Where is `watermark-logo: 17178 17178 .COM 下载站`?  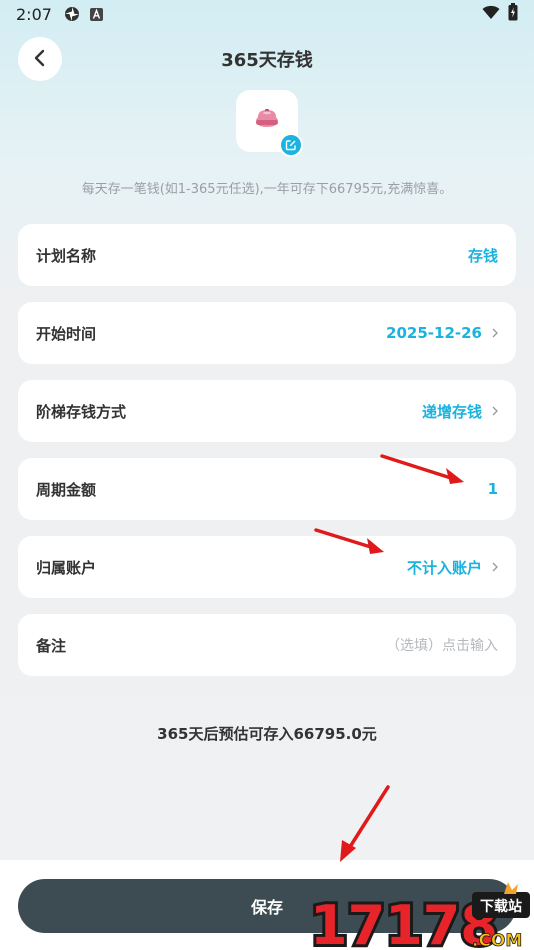
watermark-logo: 17178 17178 .COM 下载站 is located at coordinates (420, 915).